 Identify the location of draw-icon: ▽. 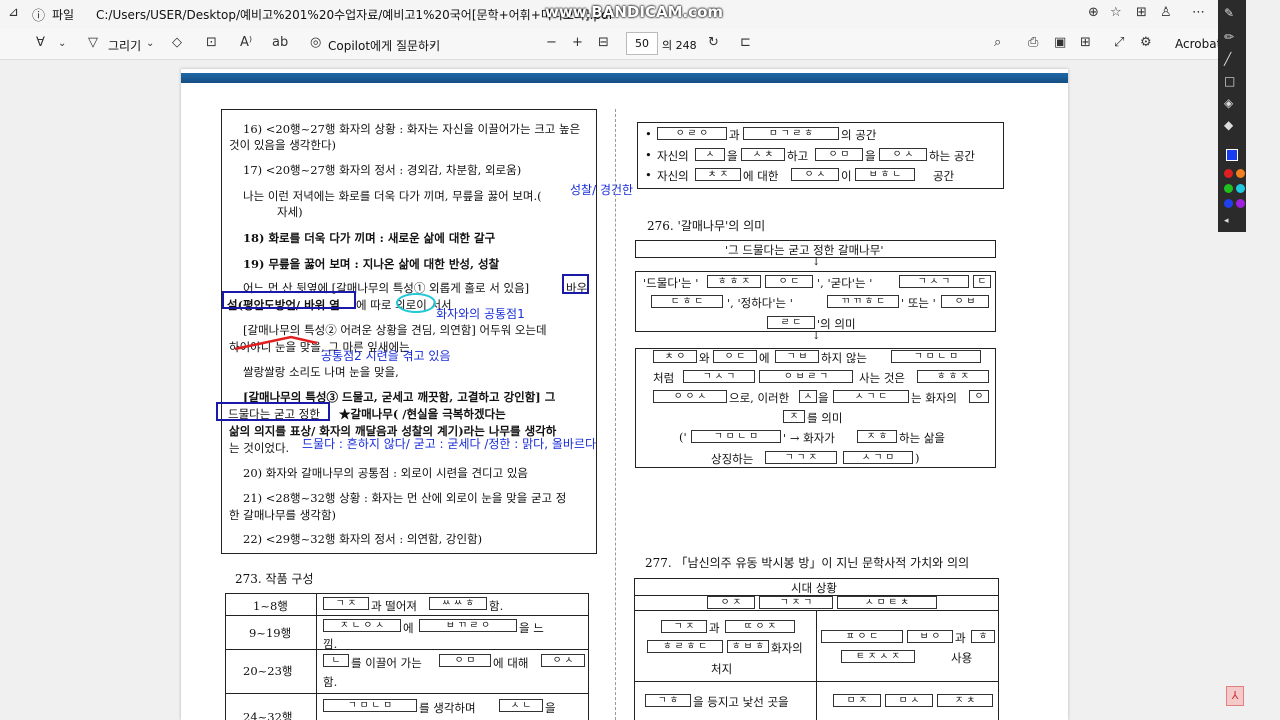
(93, 42).